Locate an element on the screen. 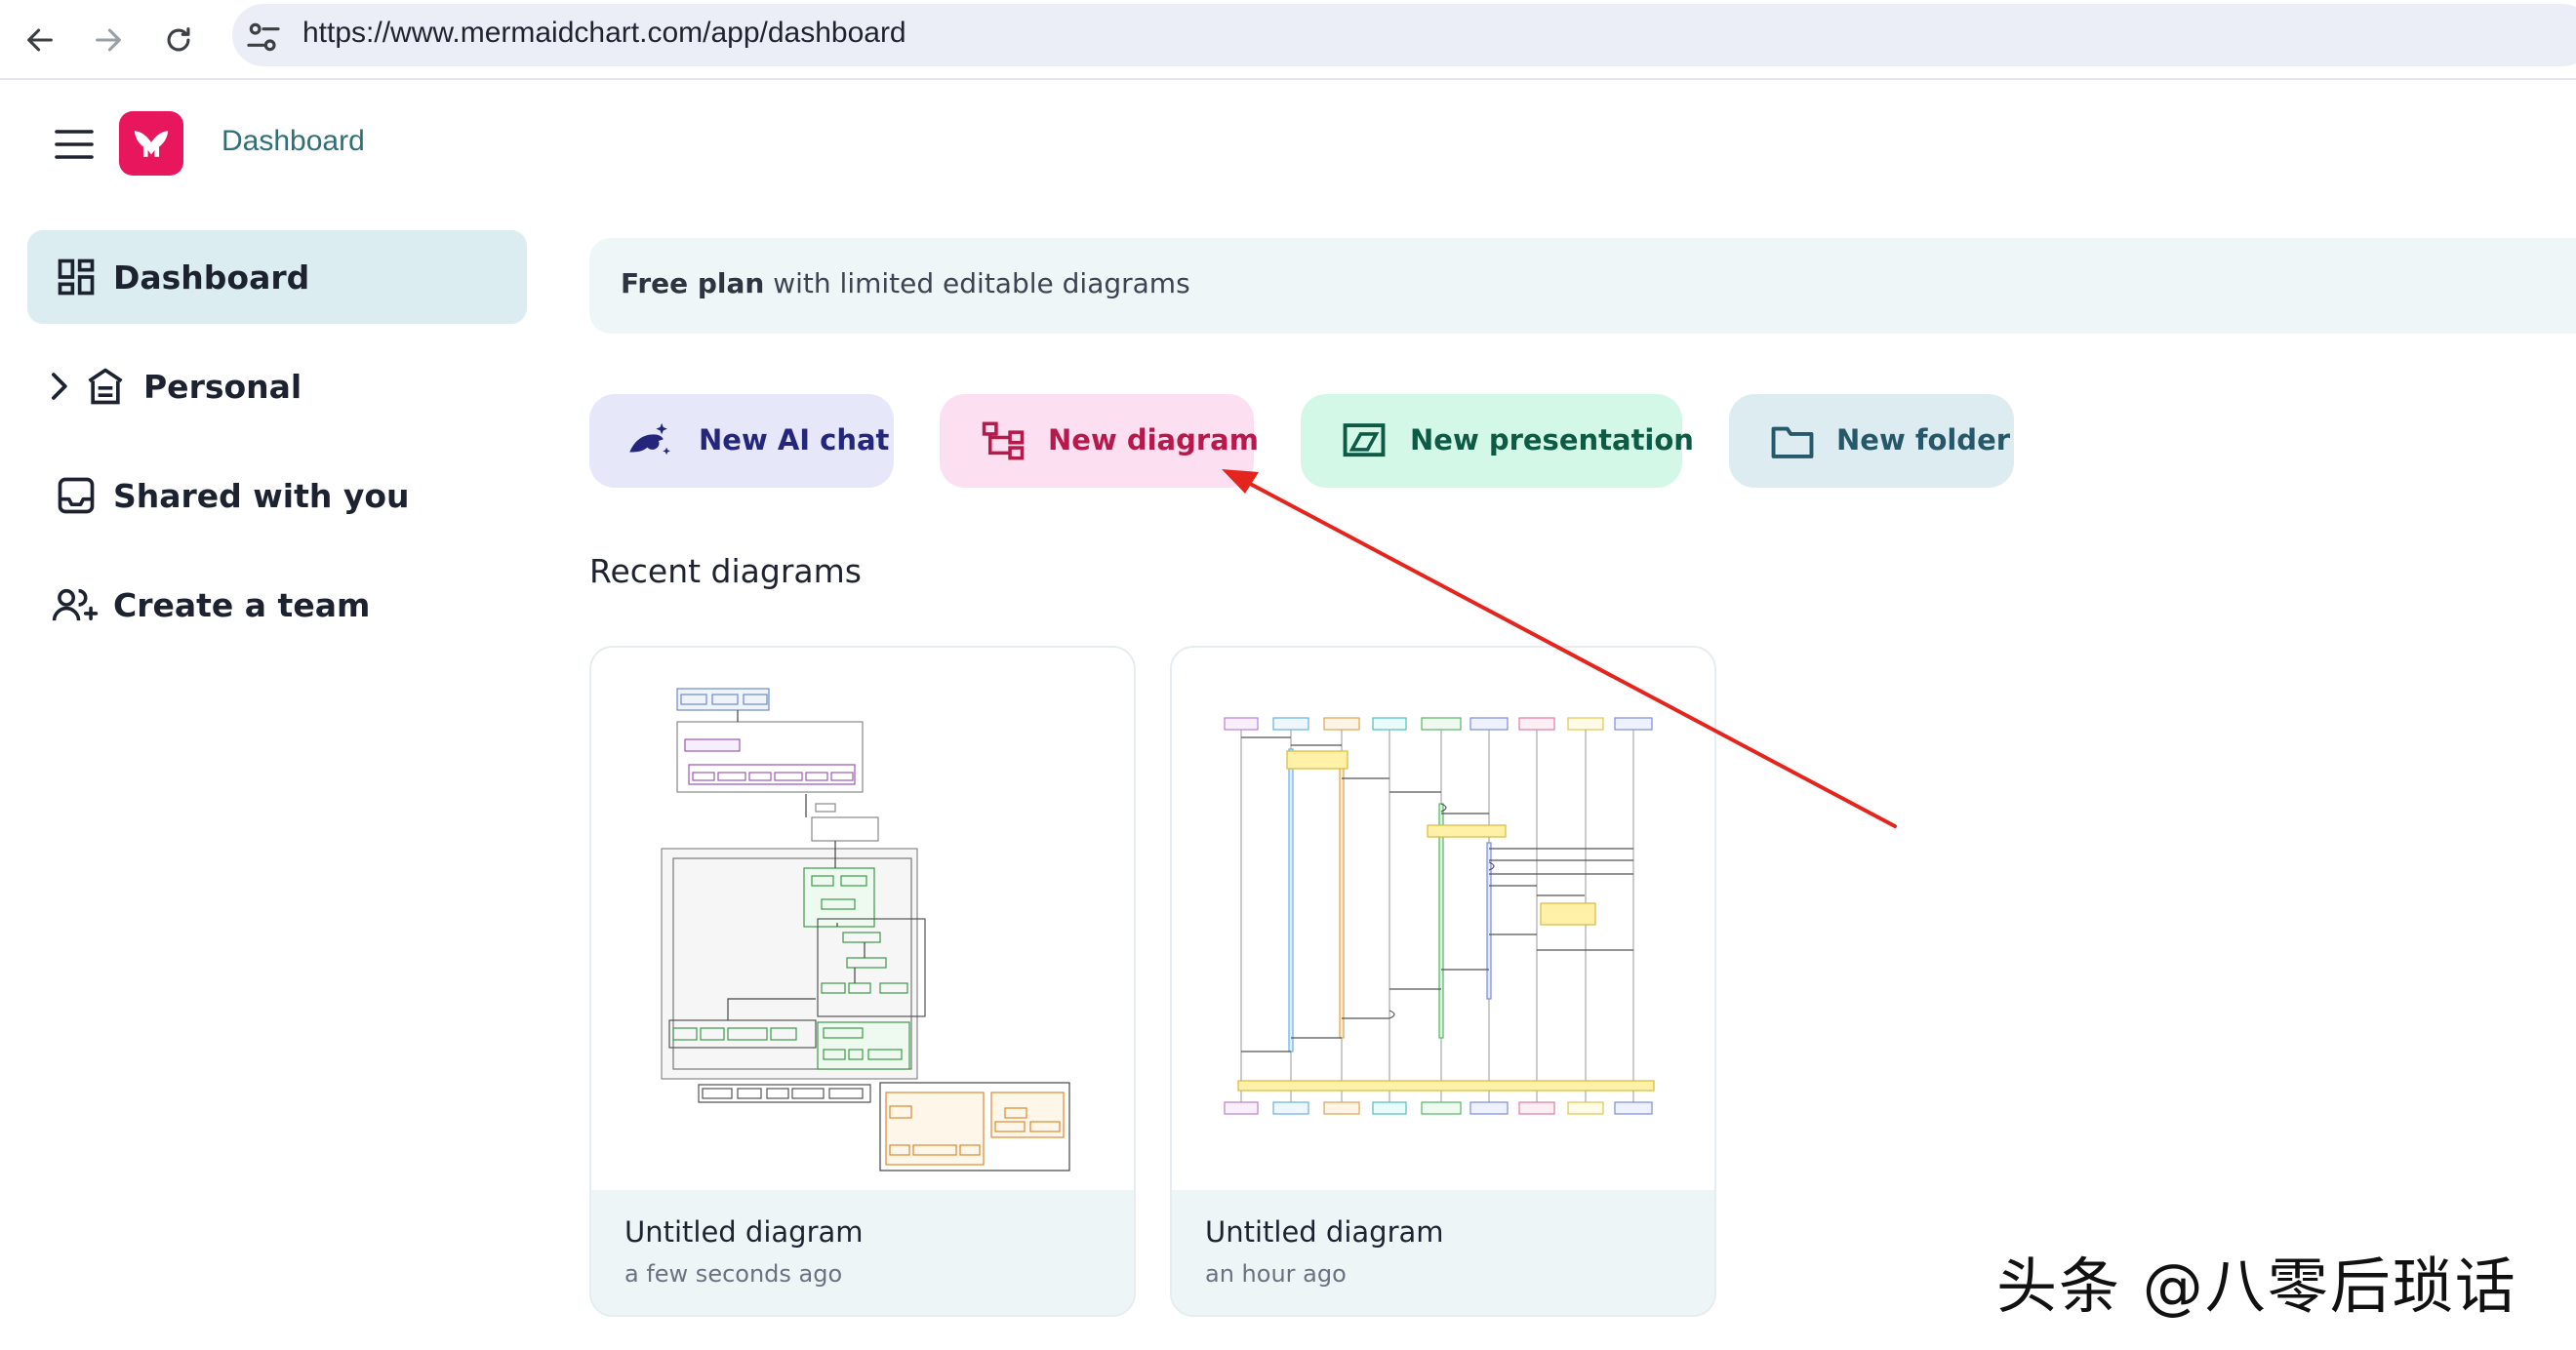  tune-icon is located at coordinates (263, 37).